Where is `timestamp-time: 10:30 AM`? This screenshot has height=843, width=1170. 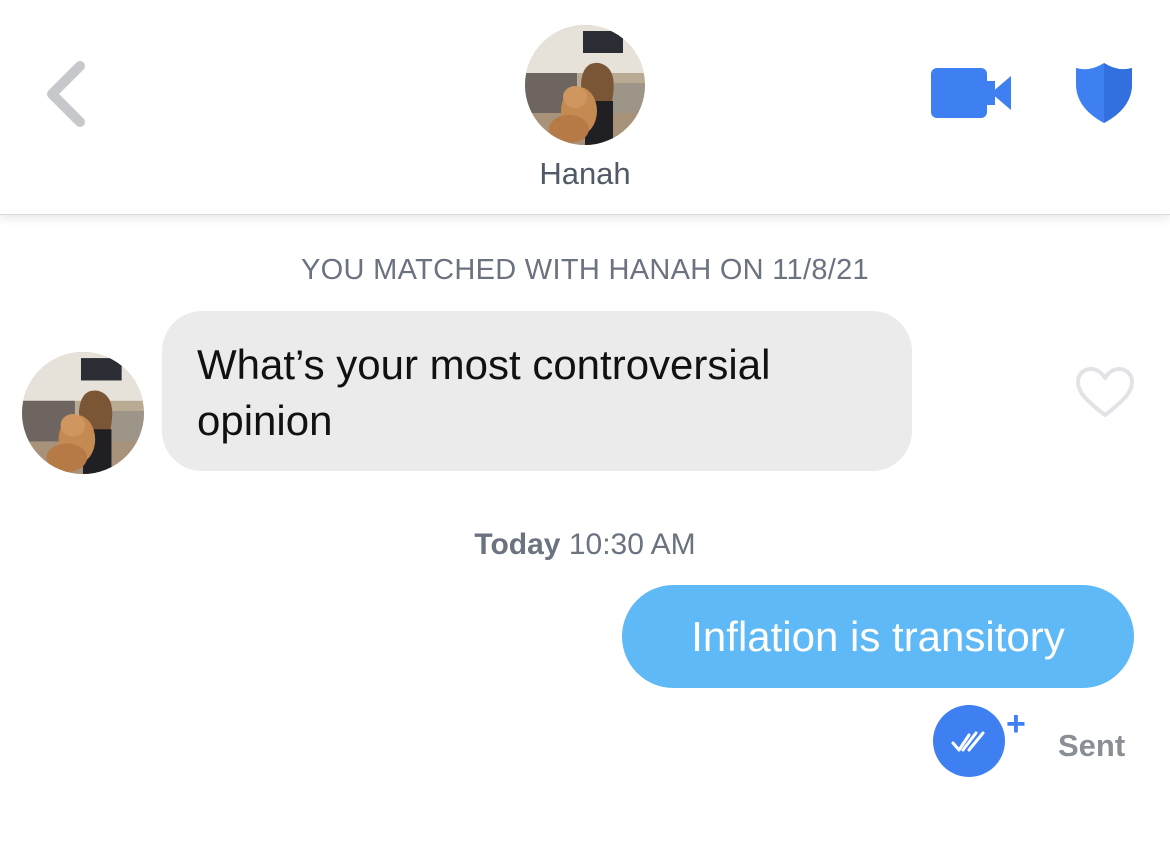 timestamp-time: 10:30 AM is located at coordinates (632, 544).